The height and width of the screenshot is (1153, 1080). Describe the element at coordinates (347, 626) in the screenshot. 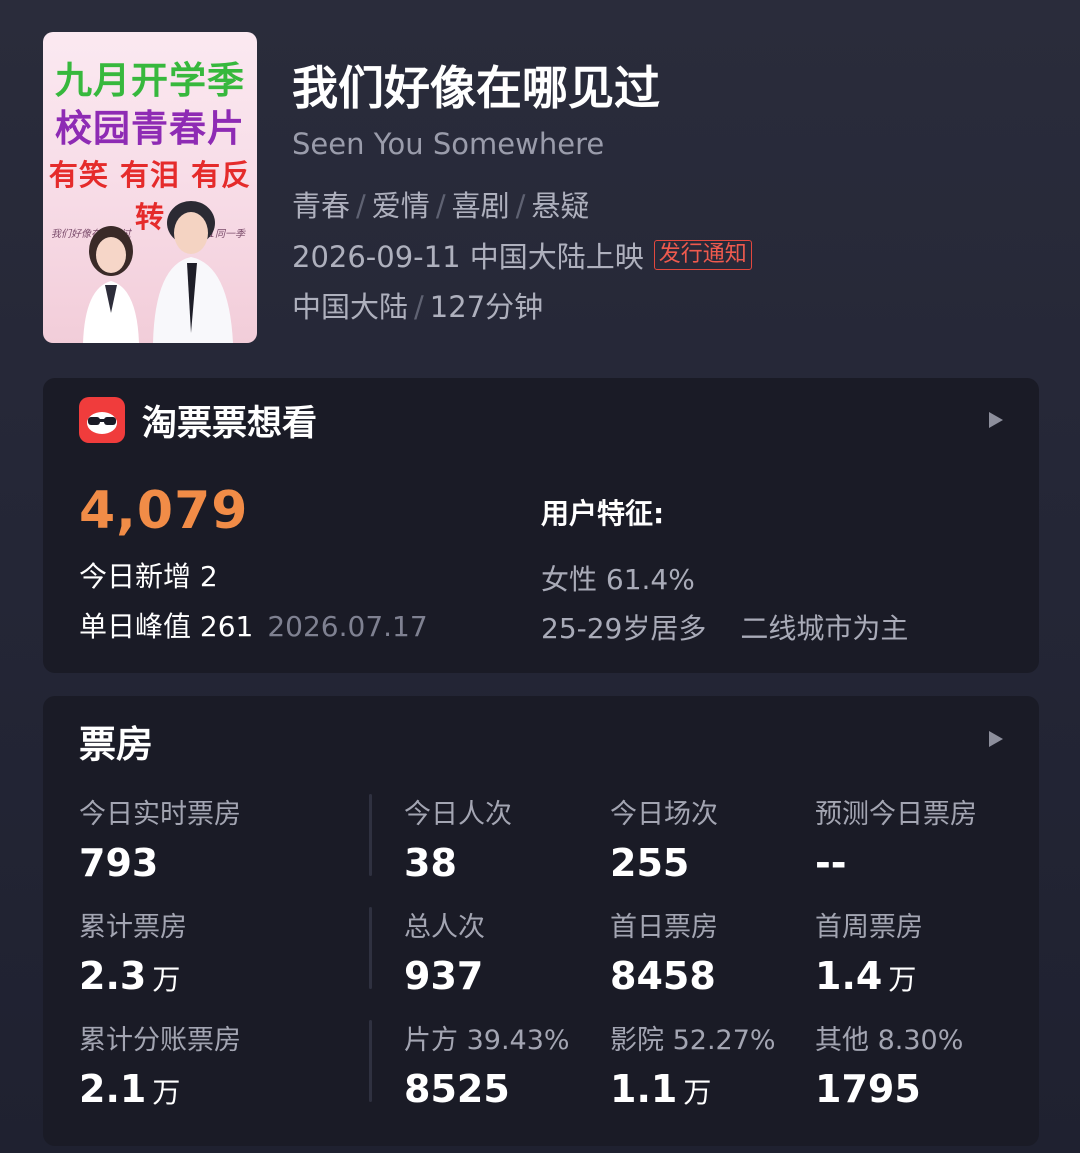

I see `daily-peak-date: 2026.07.17` at that location.